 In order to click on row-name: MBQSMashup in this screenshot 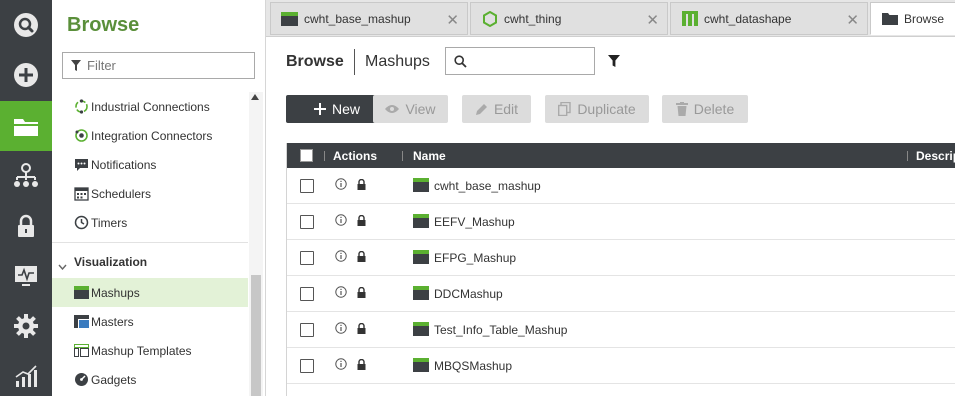, I will do `click(473, 366)`.